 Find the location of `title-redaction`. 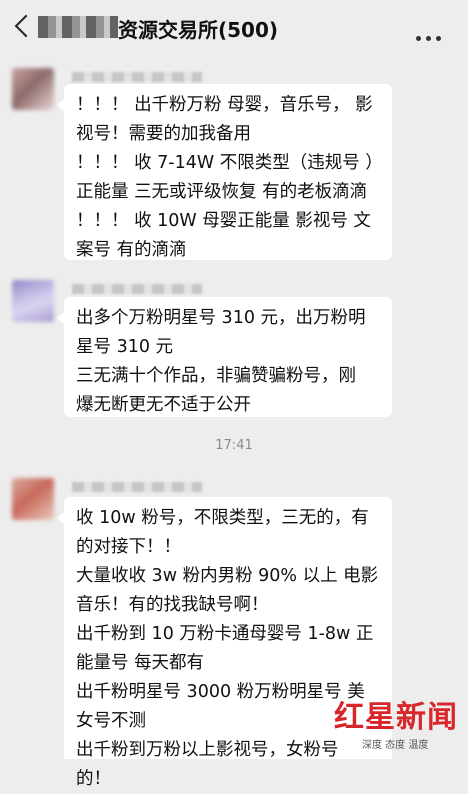

title-redaction is located at coordinates (78, 27).